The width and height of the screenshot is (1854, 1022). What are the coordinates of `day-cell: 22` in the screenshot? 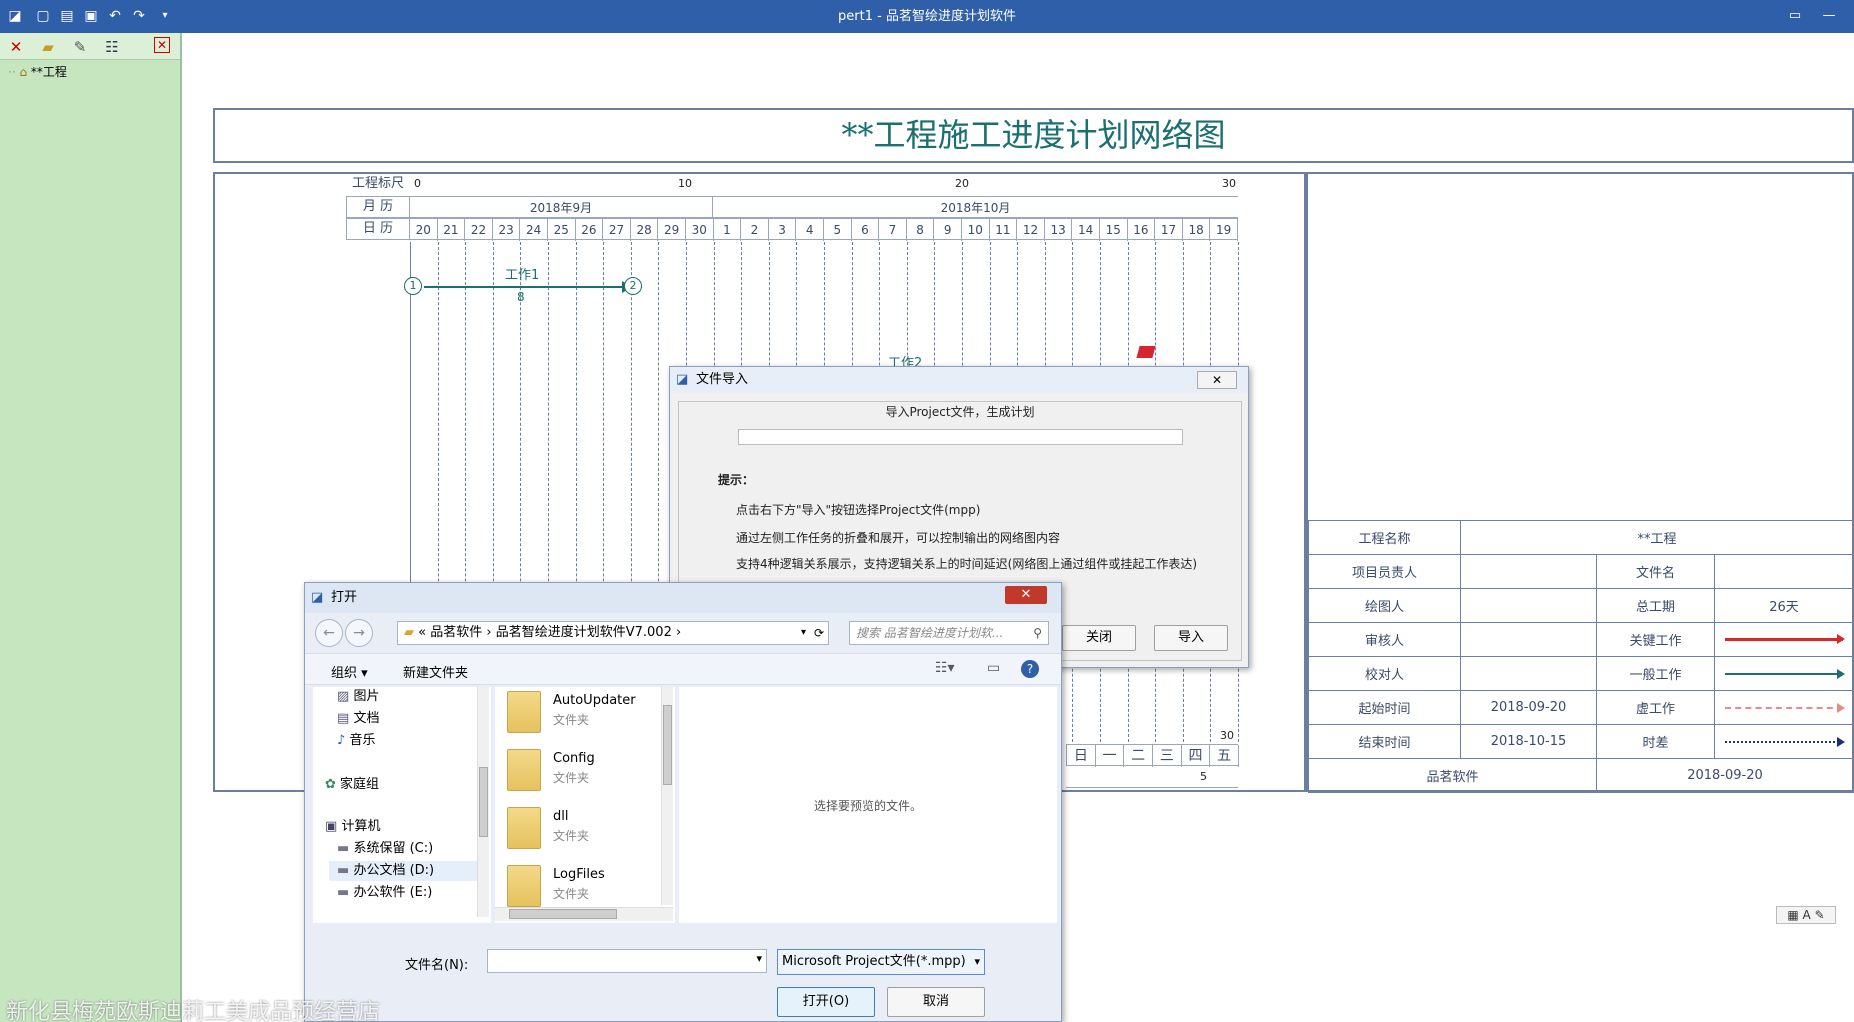 It's located at (479, 230).